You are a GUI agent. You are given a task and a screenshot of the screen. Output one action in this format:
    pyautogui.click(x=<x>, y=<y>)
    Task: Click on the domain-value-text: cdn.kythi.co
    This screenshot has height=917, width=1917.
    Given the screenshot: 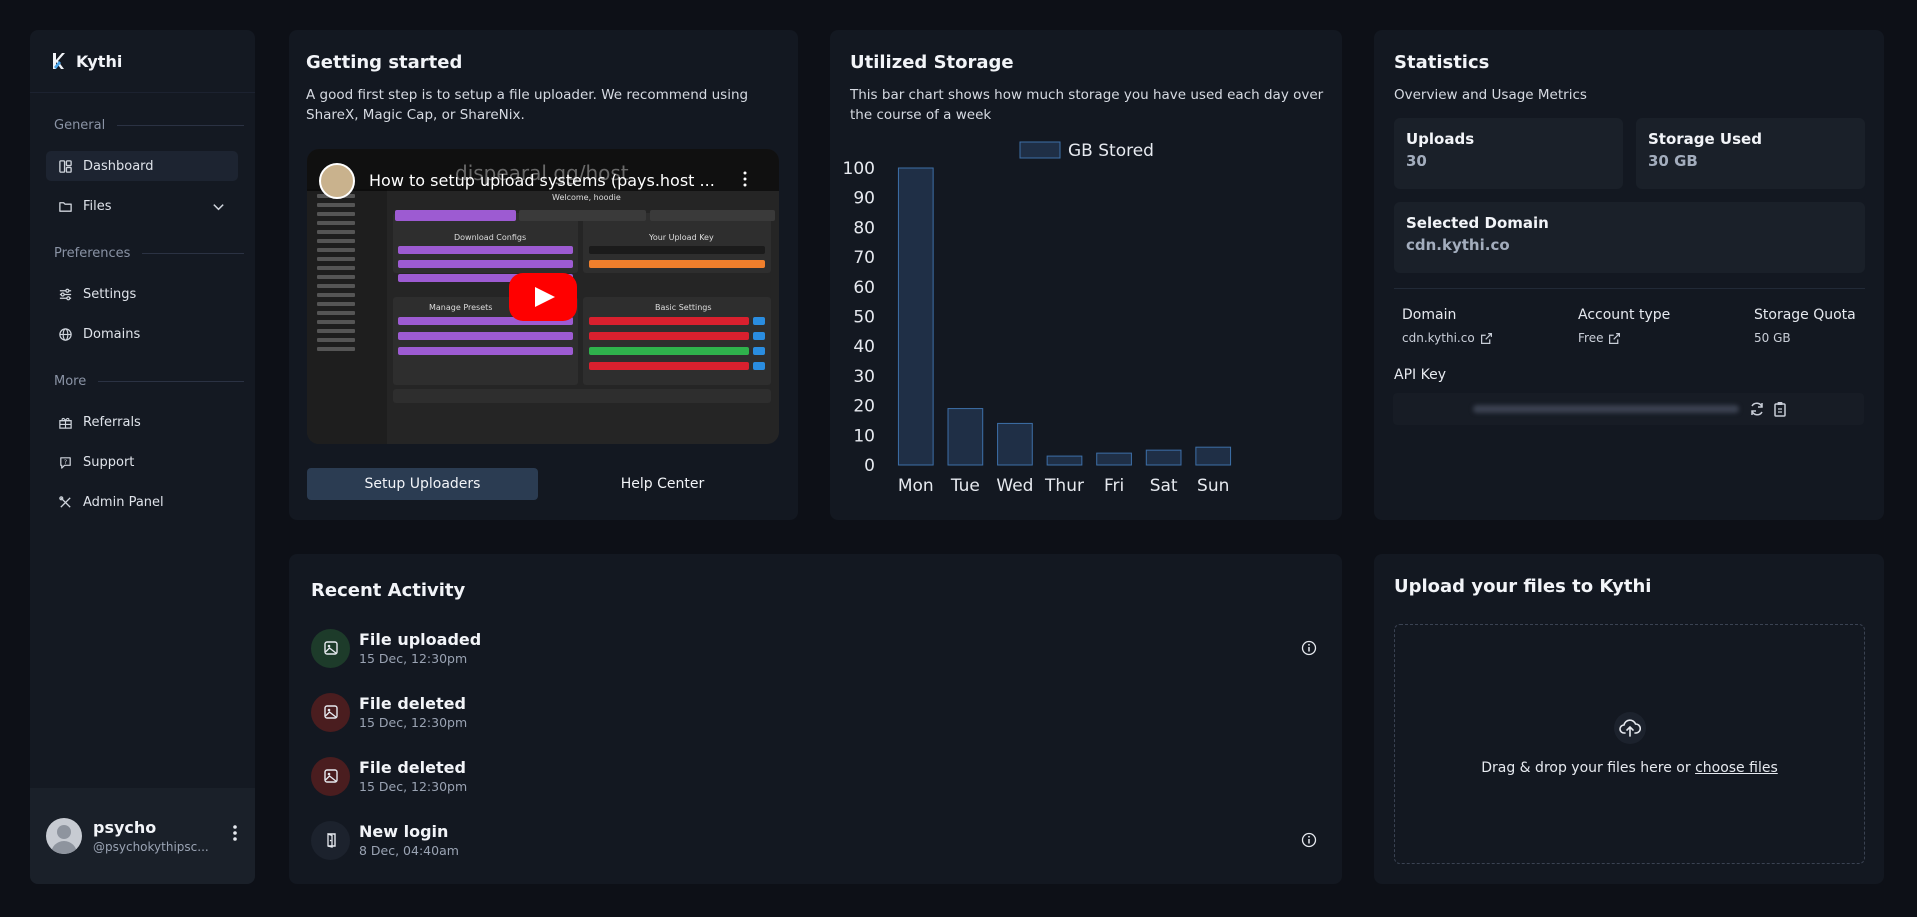 What is the action you would take?
    pyautogui.click(x=1438, y=338)
    